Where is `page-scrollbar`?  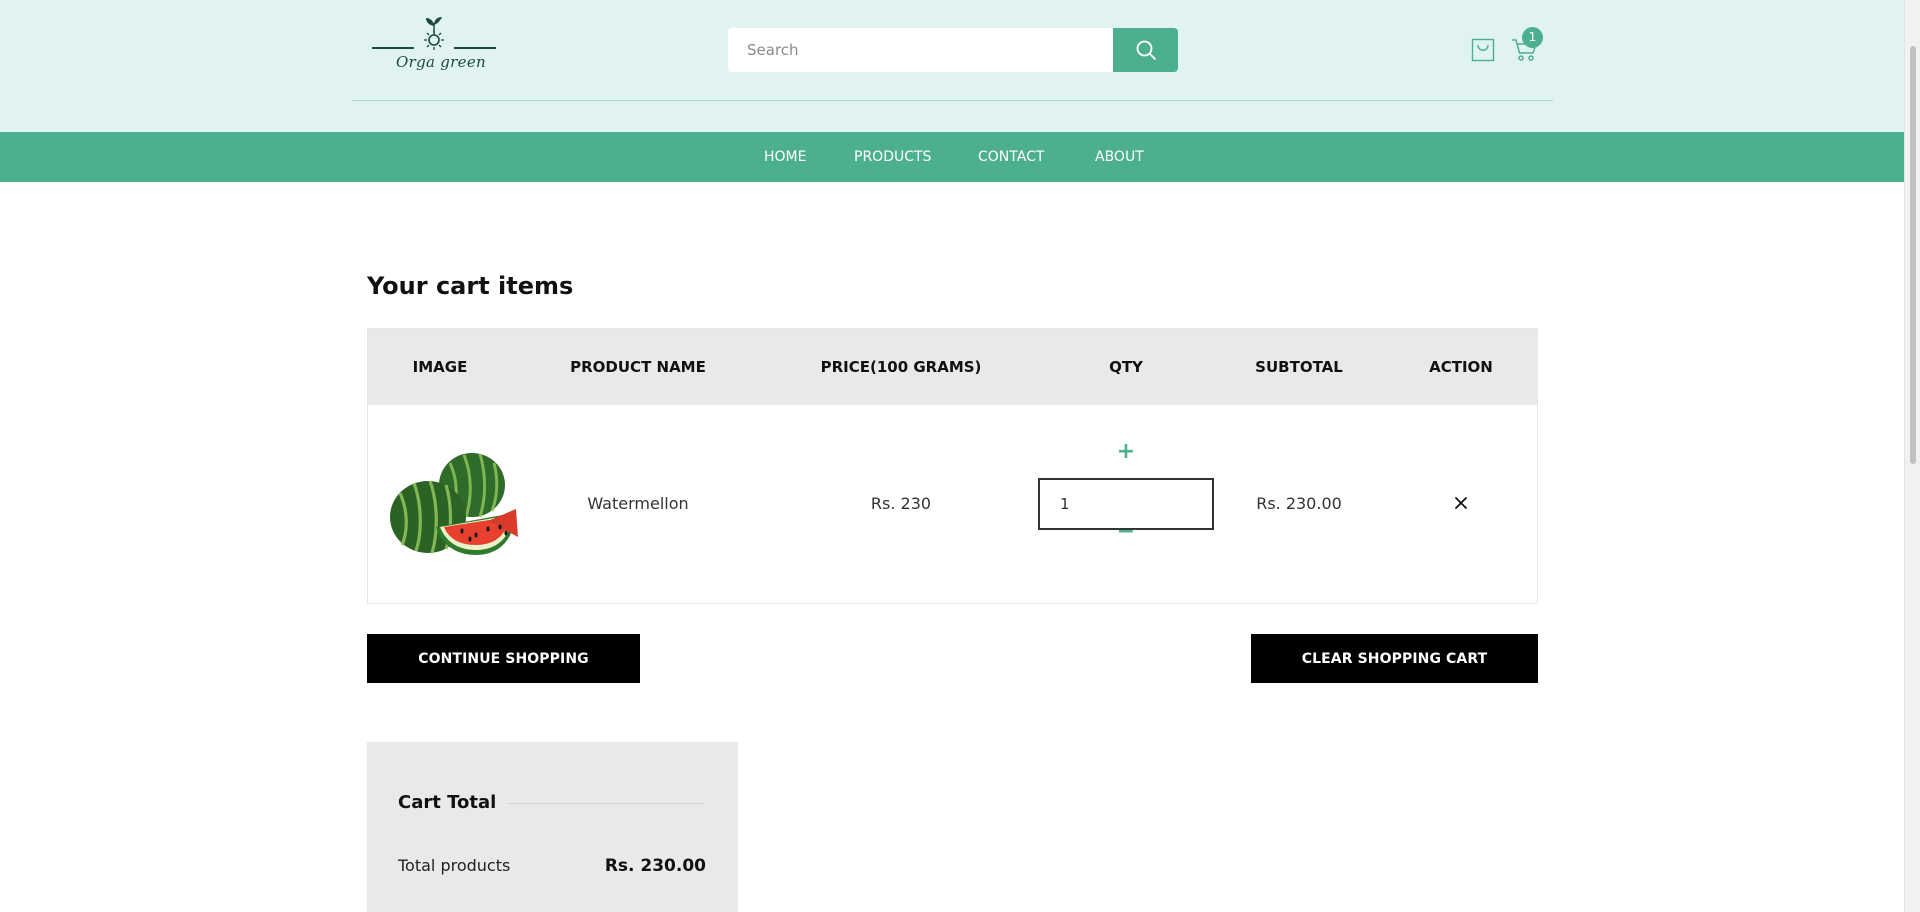
page-scrollbar is located at coordinates (1912, 456).